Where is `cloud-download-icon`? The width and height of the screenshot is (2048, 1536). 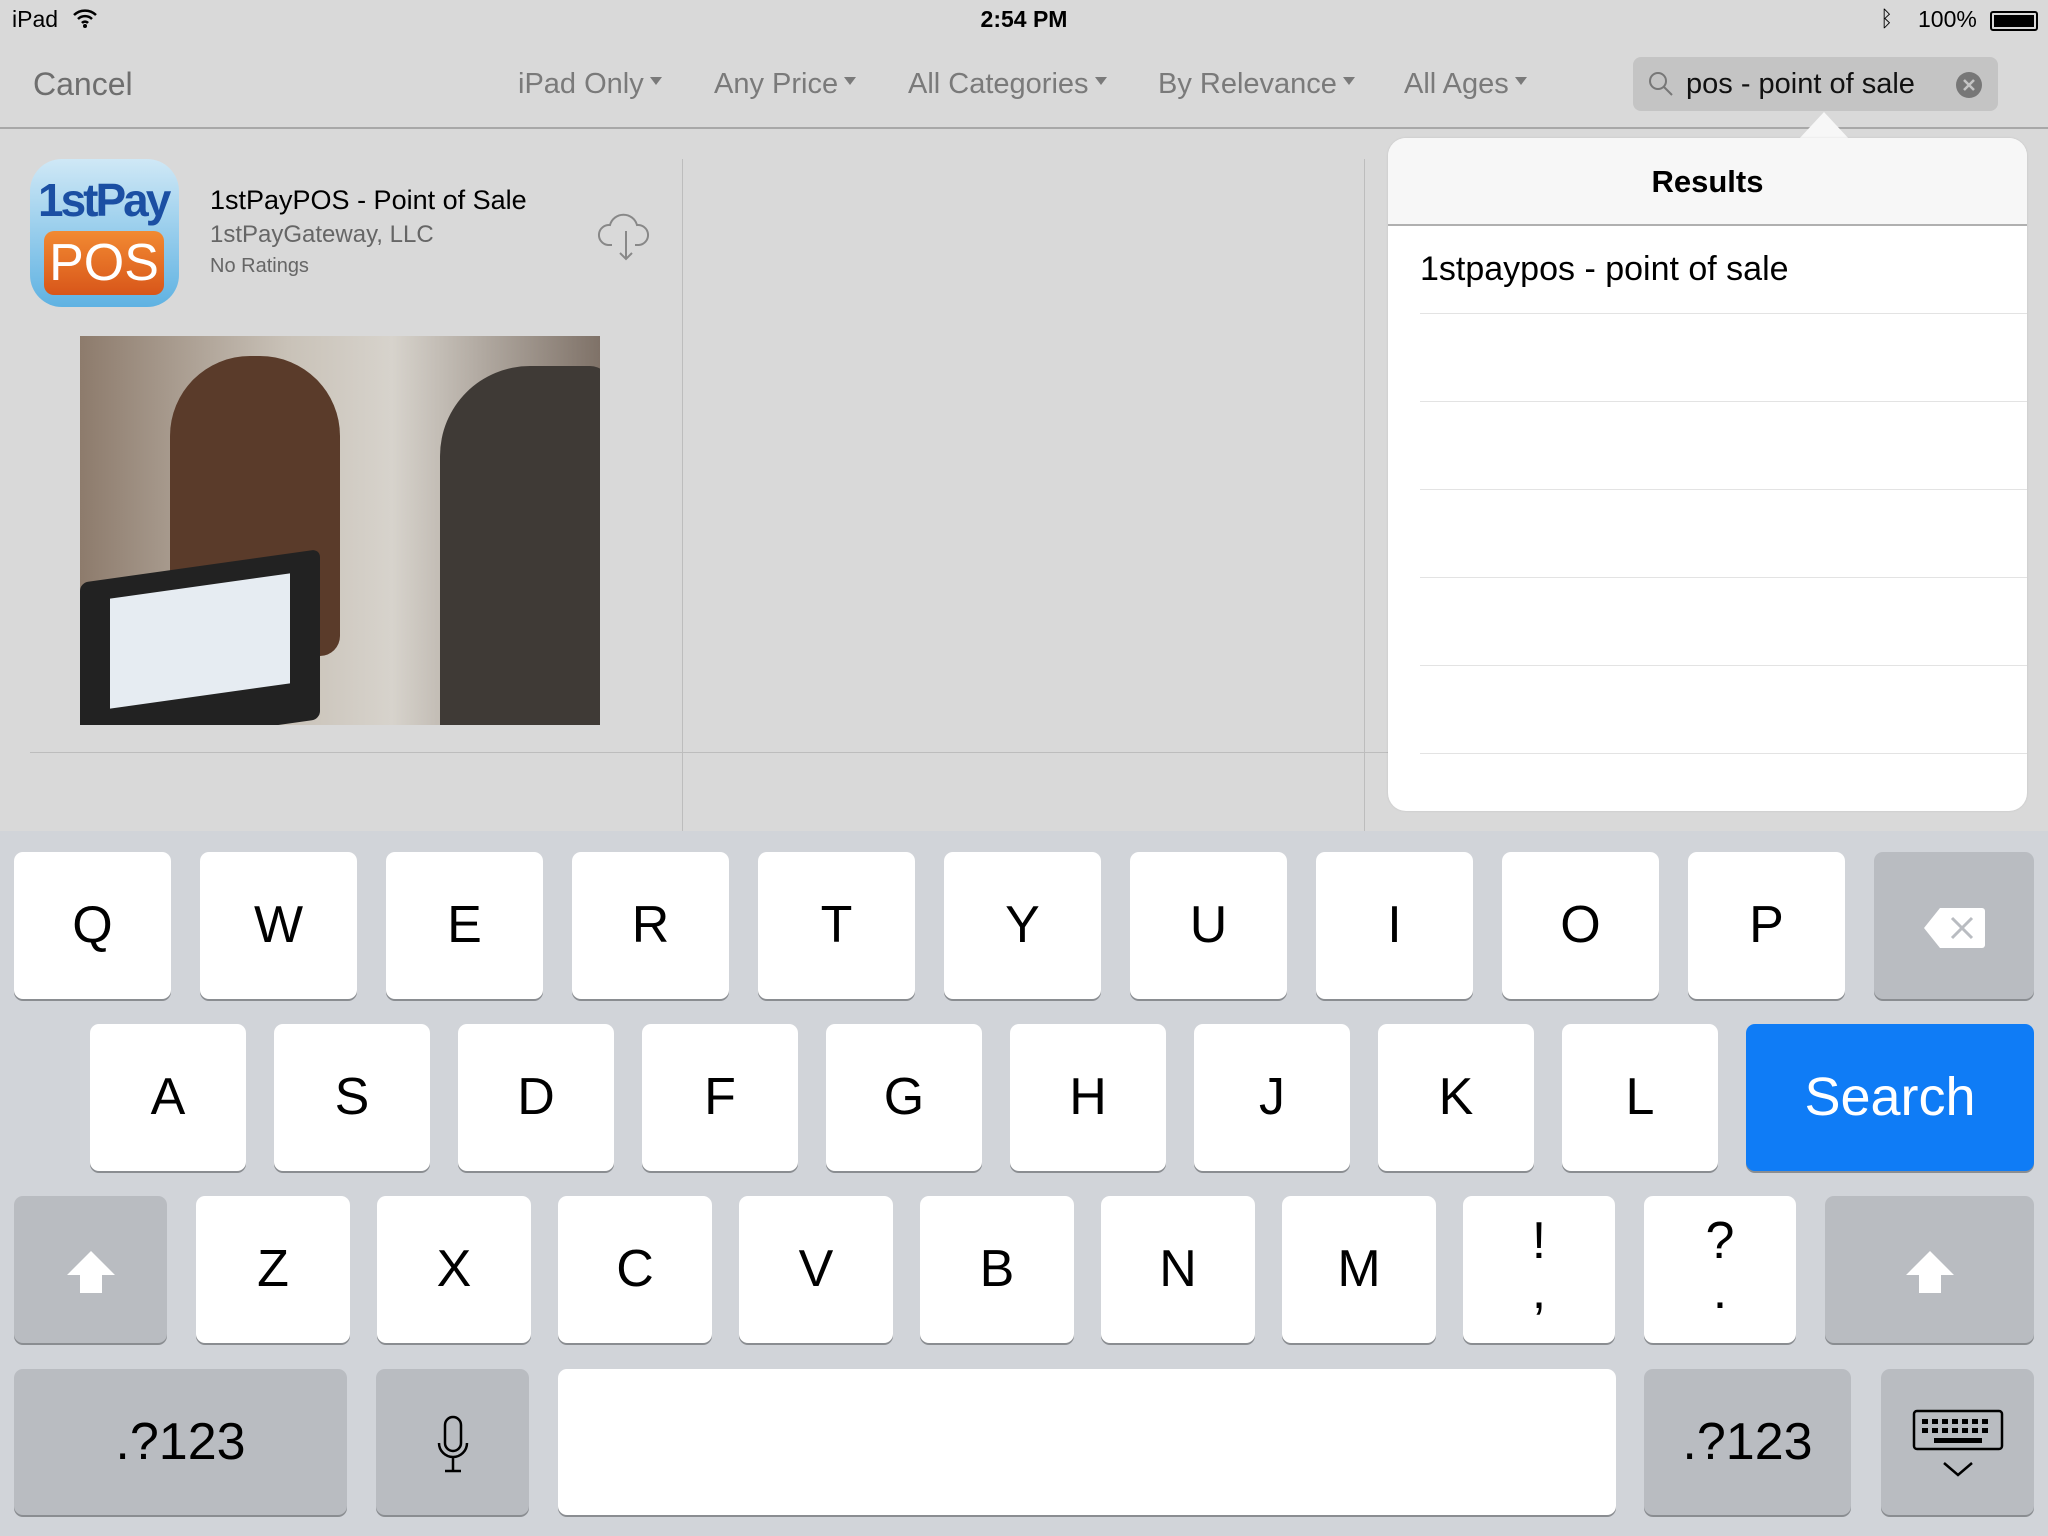 cloud-download-icon is located at coordinates (624, 233).